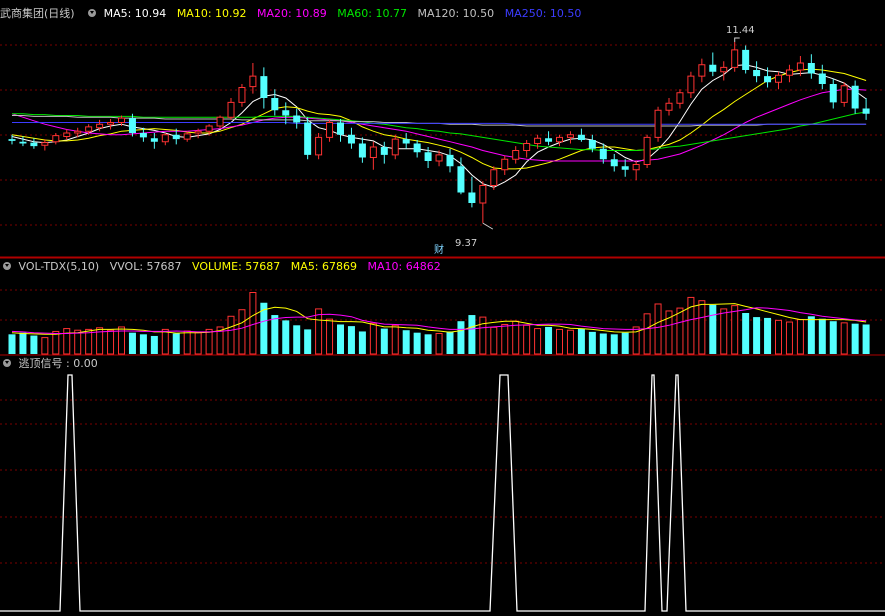  Describe the element at coordinates (59, 266) in the screenshot. I see `volume-indicator-name: VOL-TDX(5,10)` at that location.